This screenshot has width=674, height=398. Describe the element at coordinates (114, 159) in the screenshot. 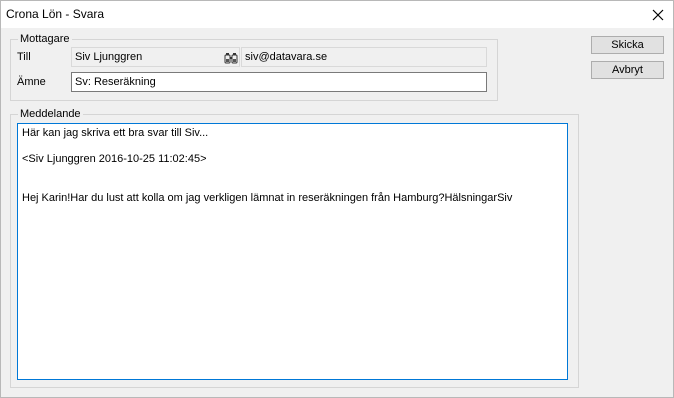

I see `message-line: <Siv Ljunggren 2016-10-25 11:02:45>` at that location.